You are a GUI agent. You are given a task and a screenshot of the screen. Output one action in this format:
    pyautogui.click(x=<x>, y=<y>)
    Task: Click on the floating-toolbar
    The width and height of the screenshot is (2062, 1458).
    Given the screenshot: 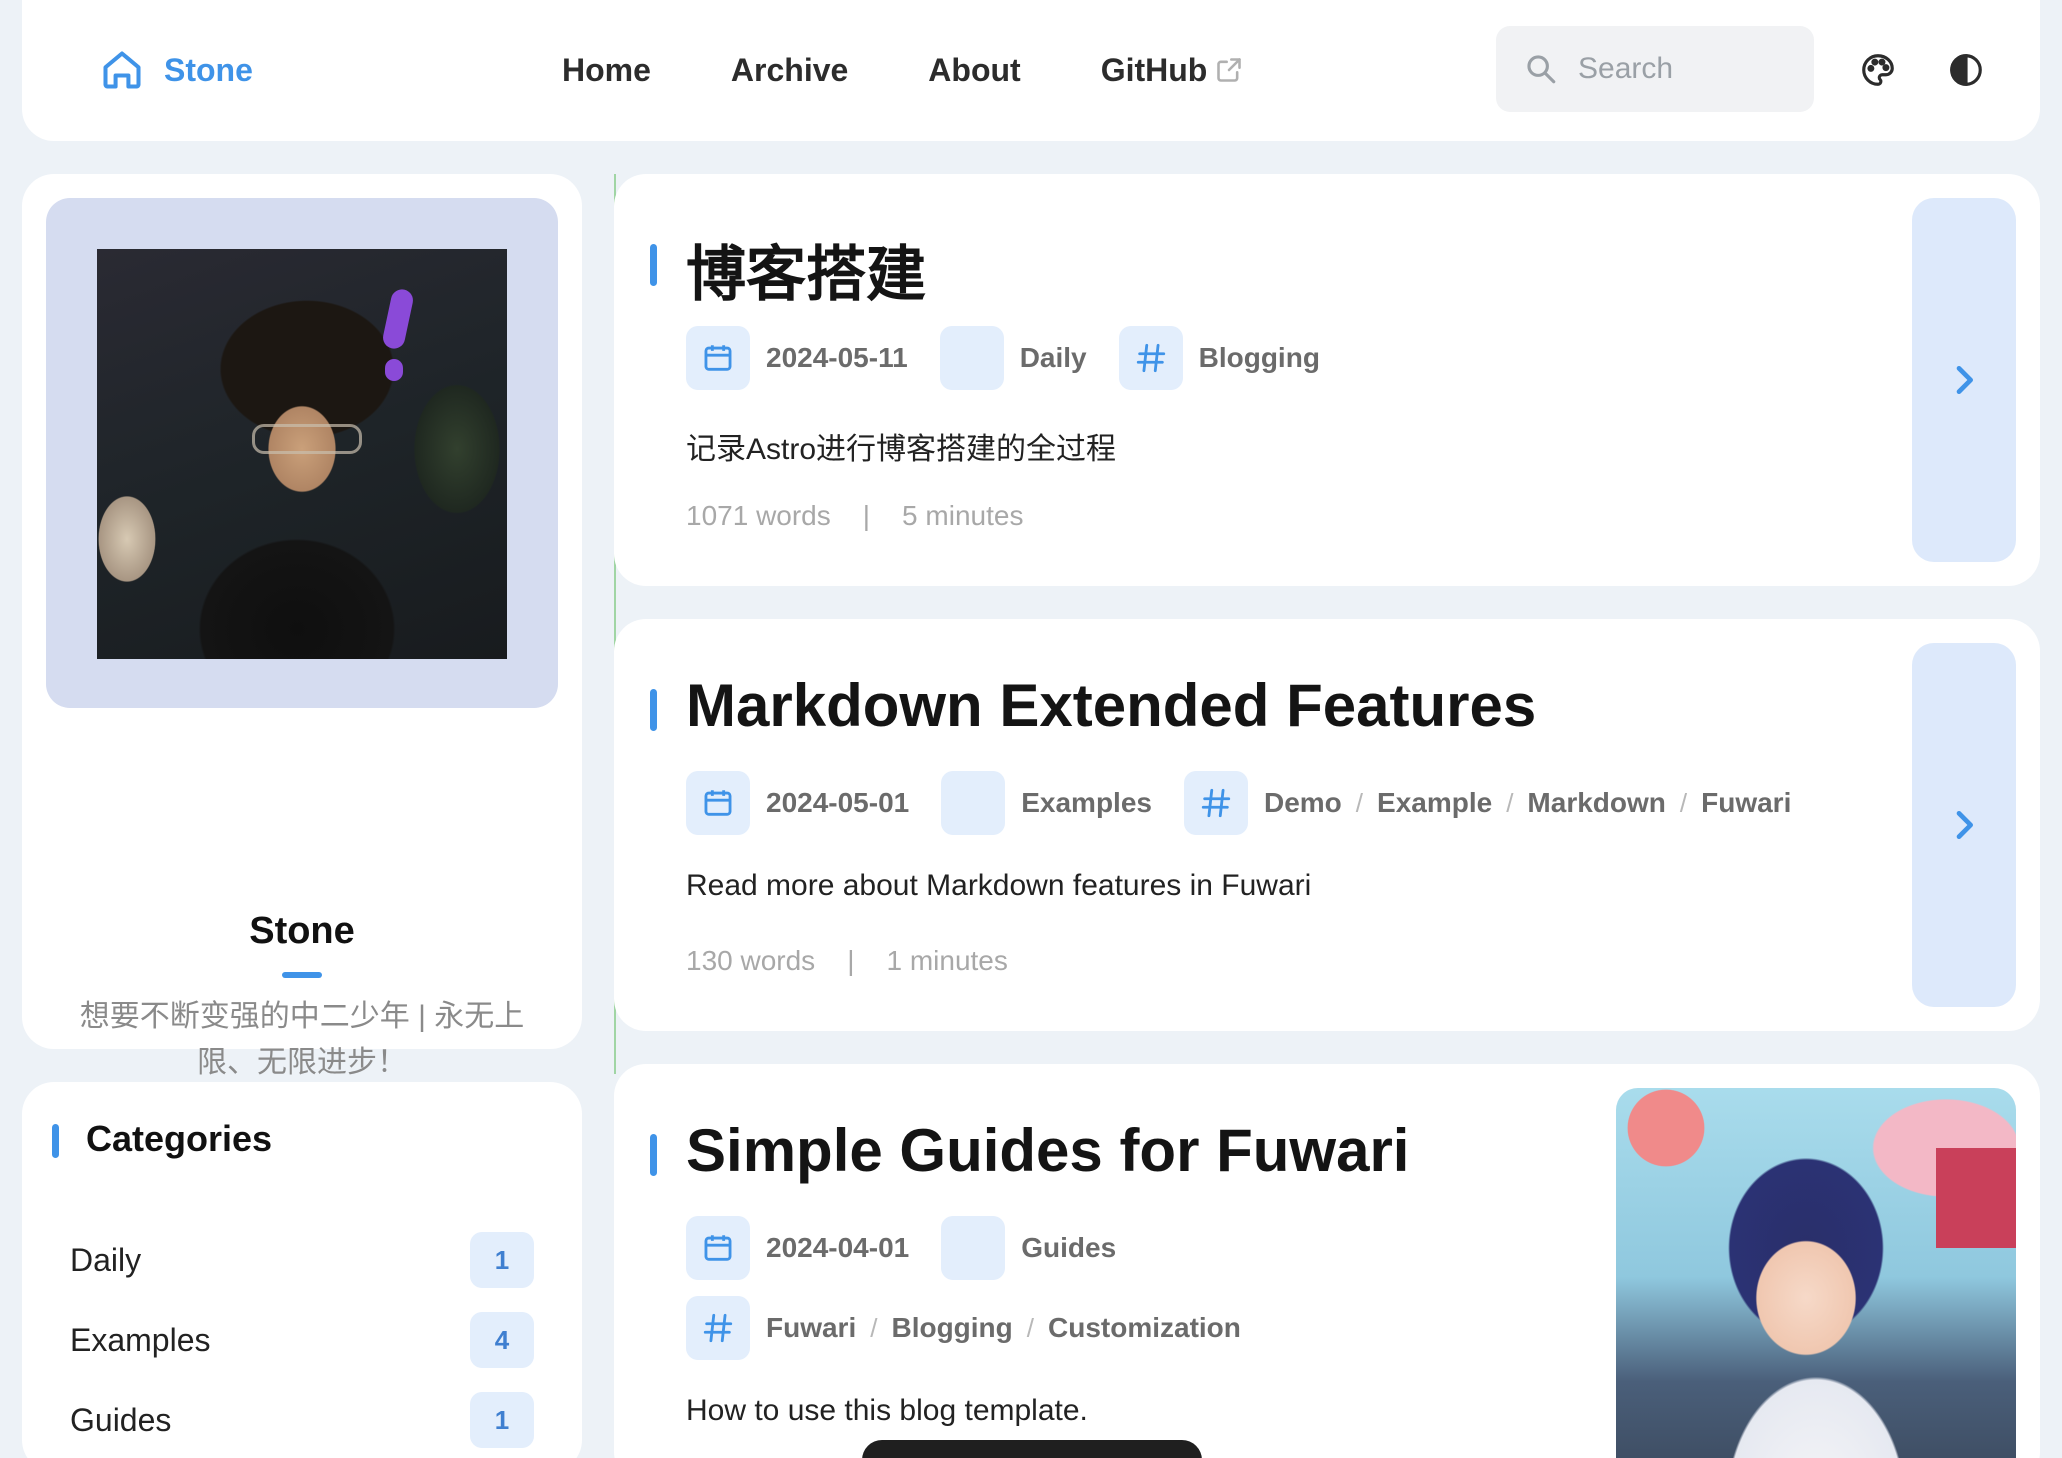 What is the action you would take?
    pyautogui.click(x=1032, y=1449)
    